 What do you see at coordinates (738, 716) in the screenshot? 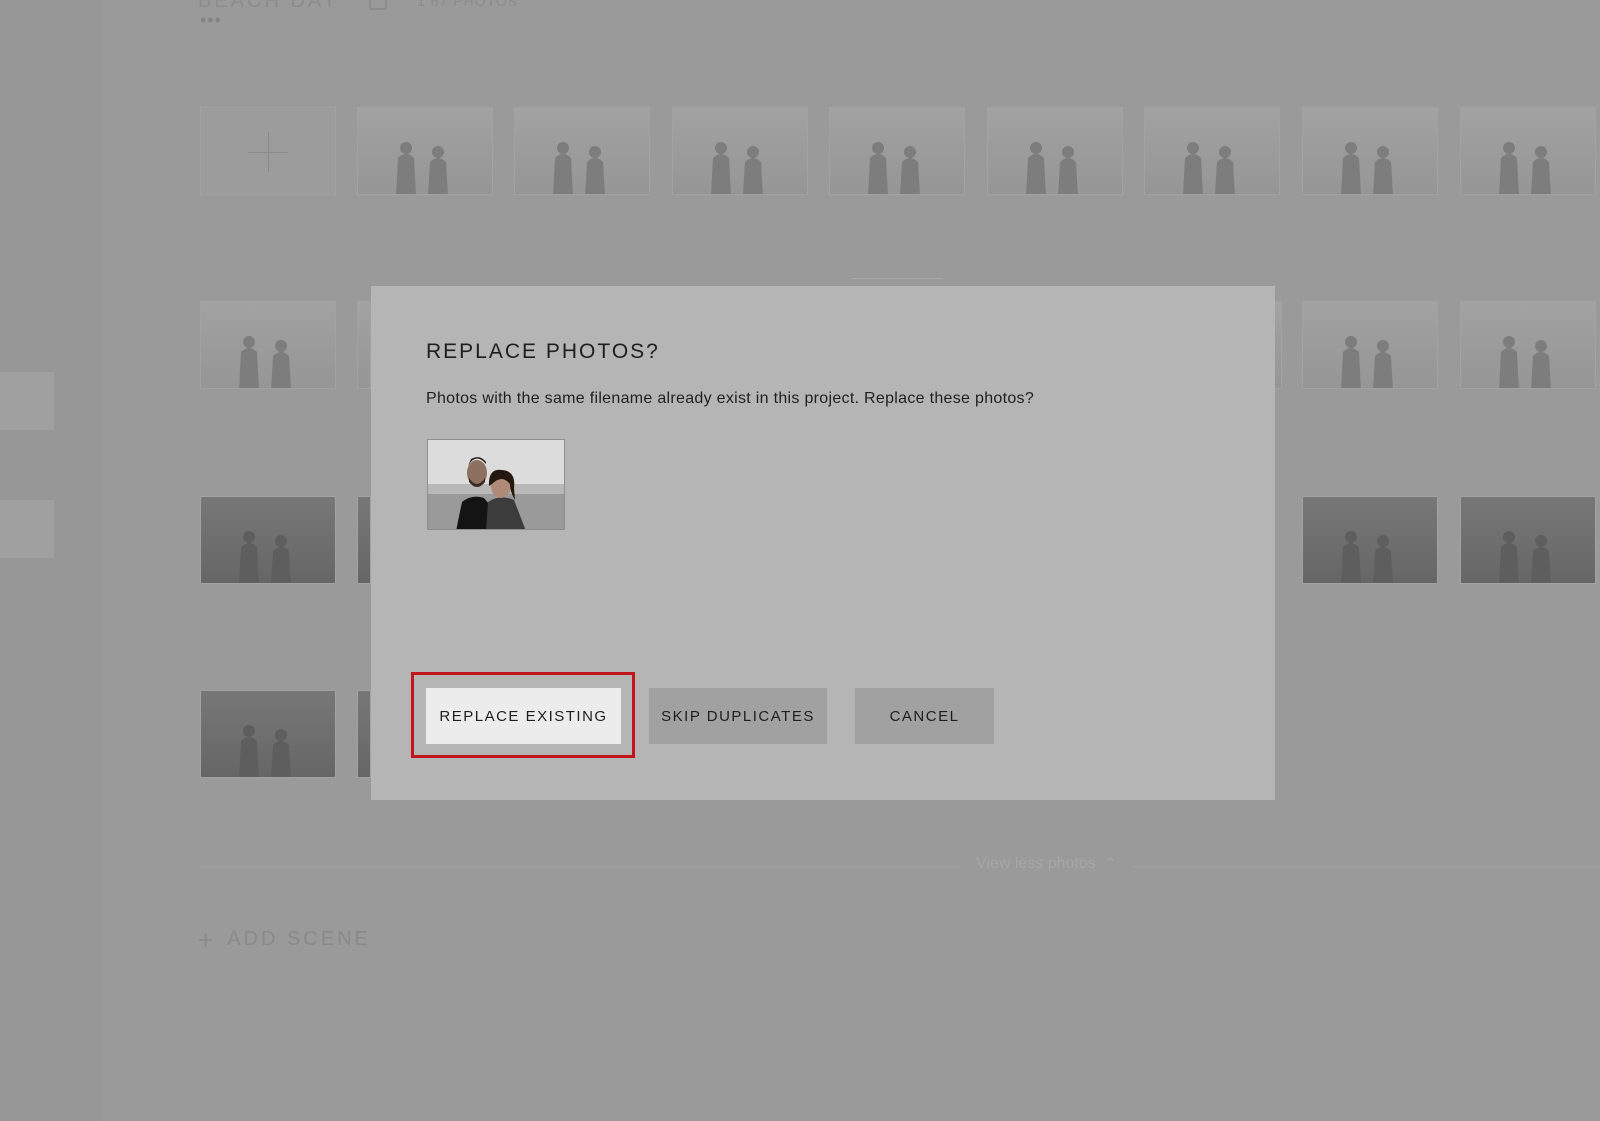
I see `skip-duplicates-button: SKIP DUPLICATES` at bounding box center [738, 716].